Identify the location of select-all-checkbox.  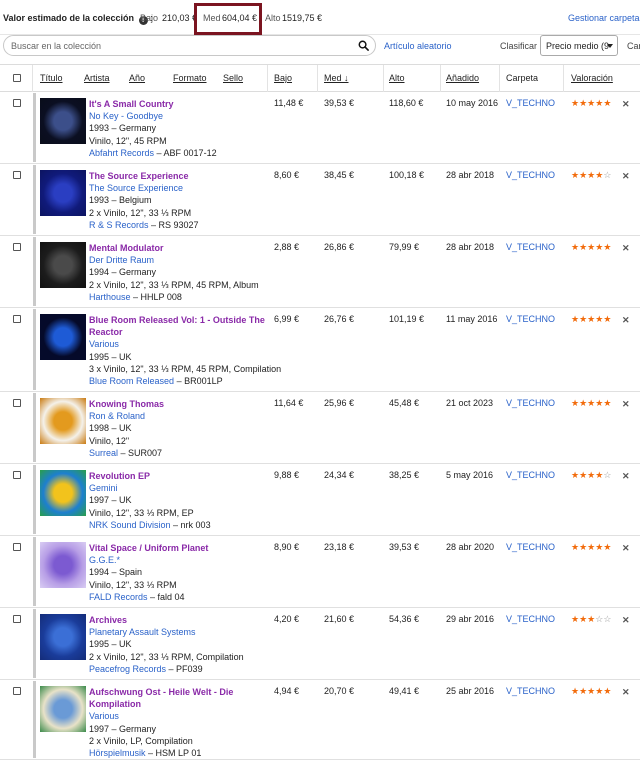
(17, 78).